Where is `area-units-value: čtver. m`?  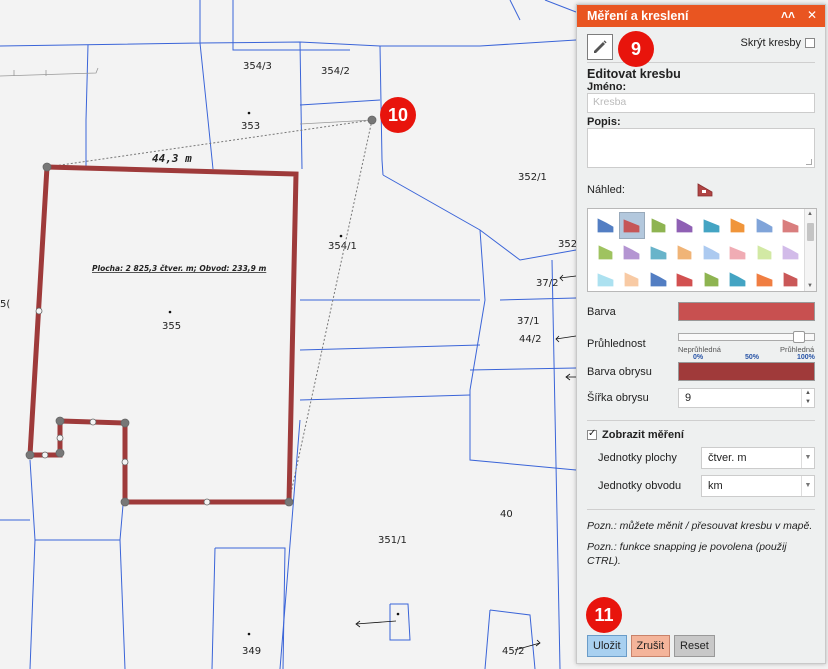
area-units-value: čtver. m is located at coordinates (727, 458).